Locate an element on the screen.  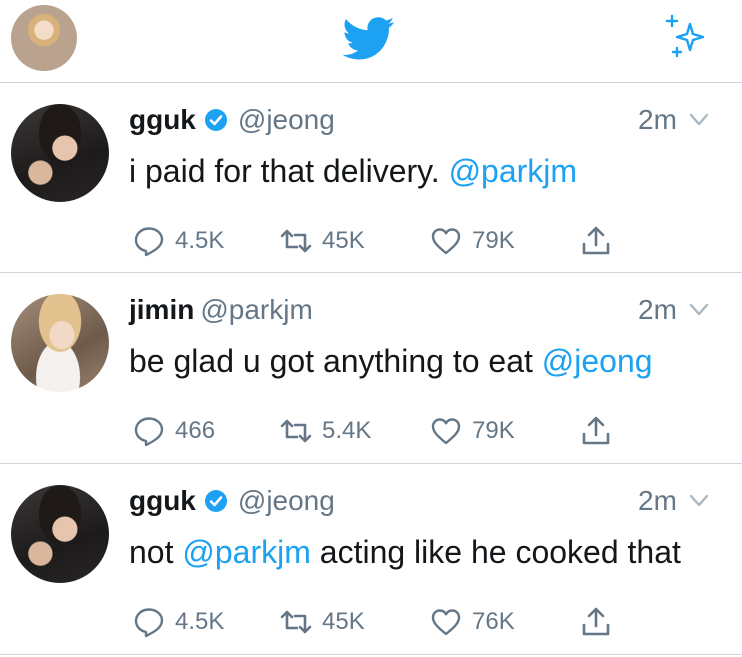
reply-count: 466 is located at coordinates (195, 430).